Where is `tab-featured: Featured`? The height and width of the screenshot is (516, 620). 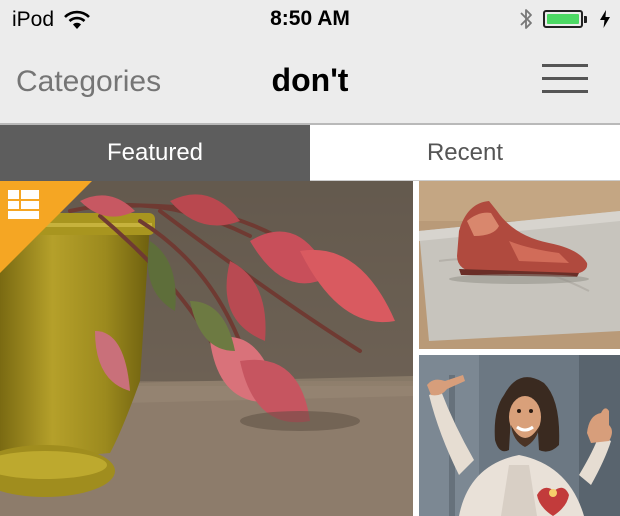
tab-featured: Featured is located at coordinates (155, 153).